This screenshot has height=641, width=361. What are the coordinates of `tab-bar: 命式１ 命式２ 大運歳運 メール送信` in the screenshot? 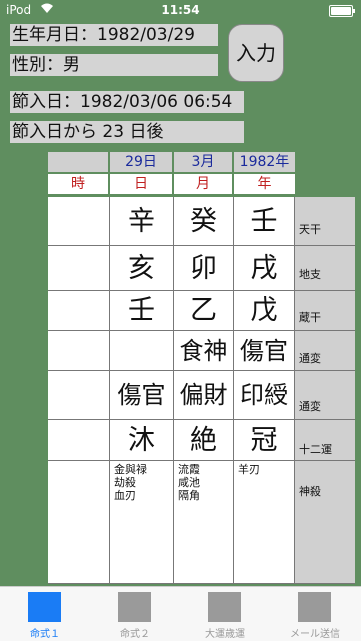 It's located at (180, 613).